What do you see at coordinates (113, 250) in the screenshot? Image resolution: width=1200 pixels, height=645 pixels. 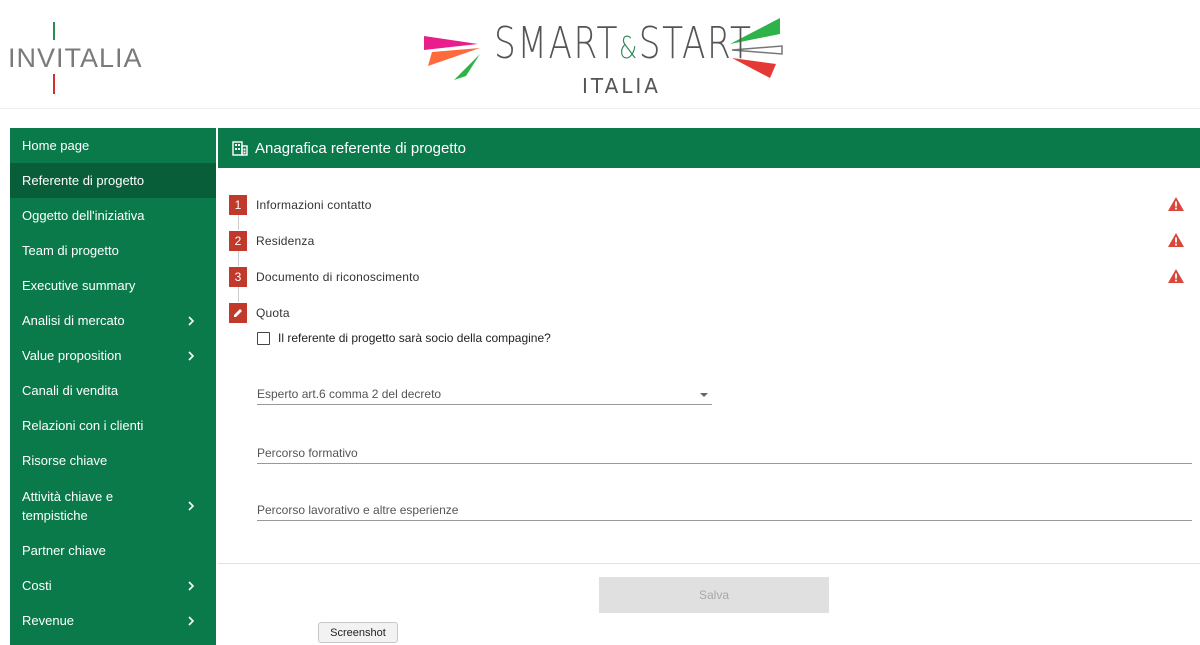 I see `sidebar-item-team-di-progetto: Team di progetto` at bounding box center [113, 250].